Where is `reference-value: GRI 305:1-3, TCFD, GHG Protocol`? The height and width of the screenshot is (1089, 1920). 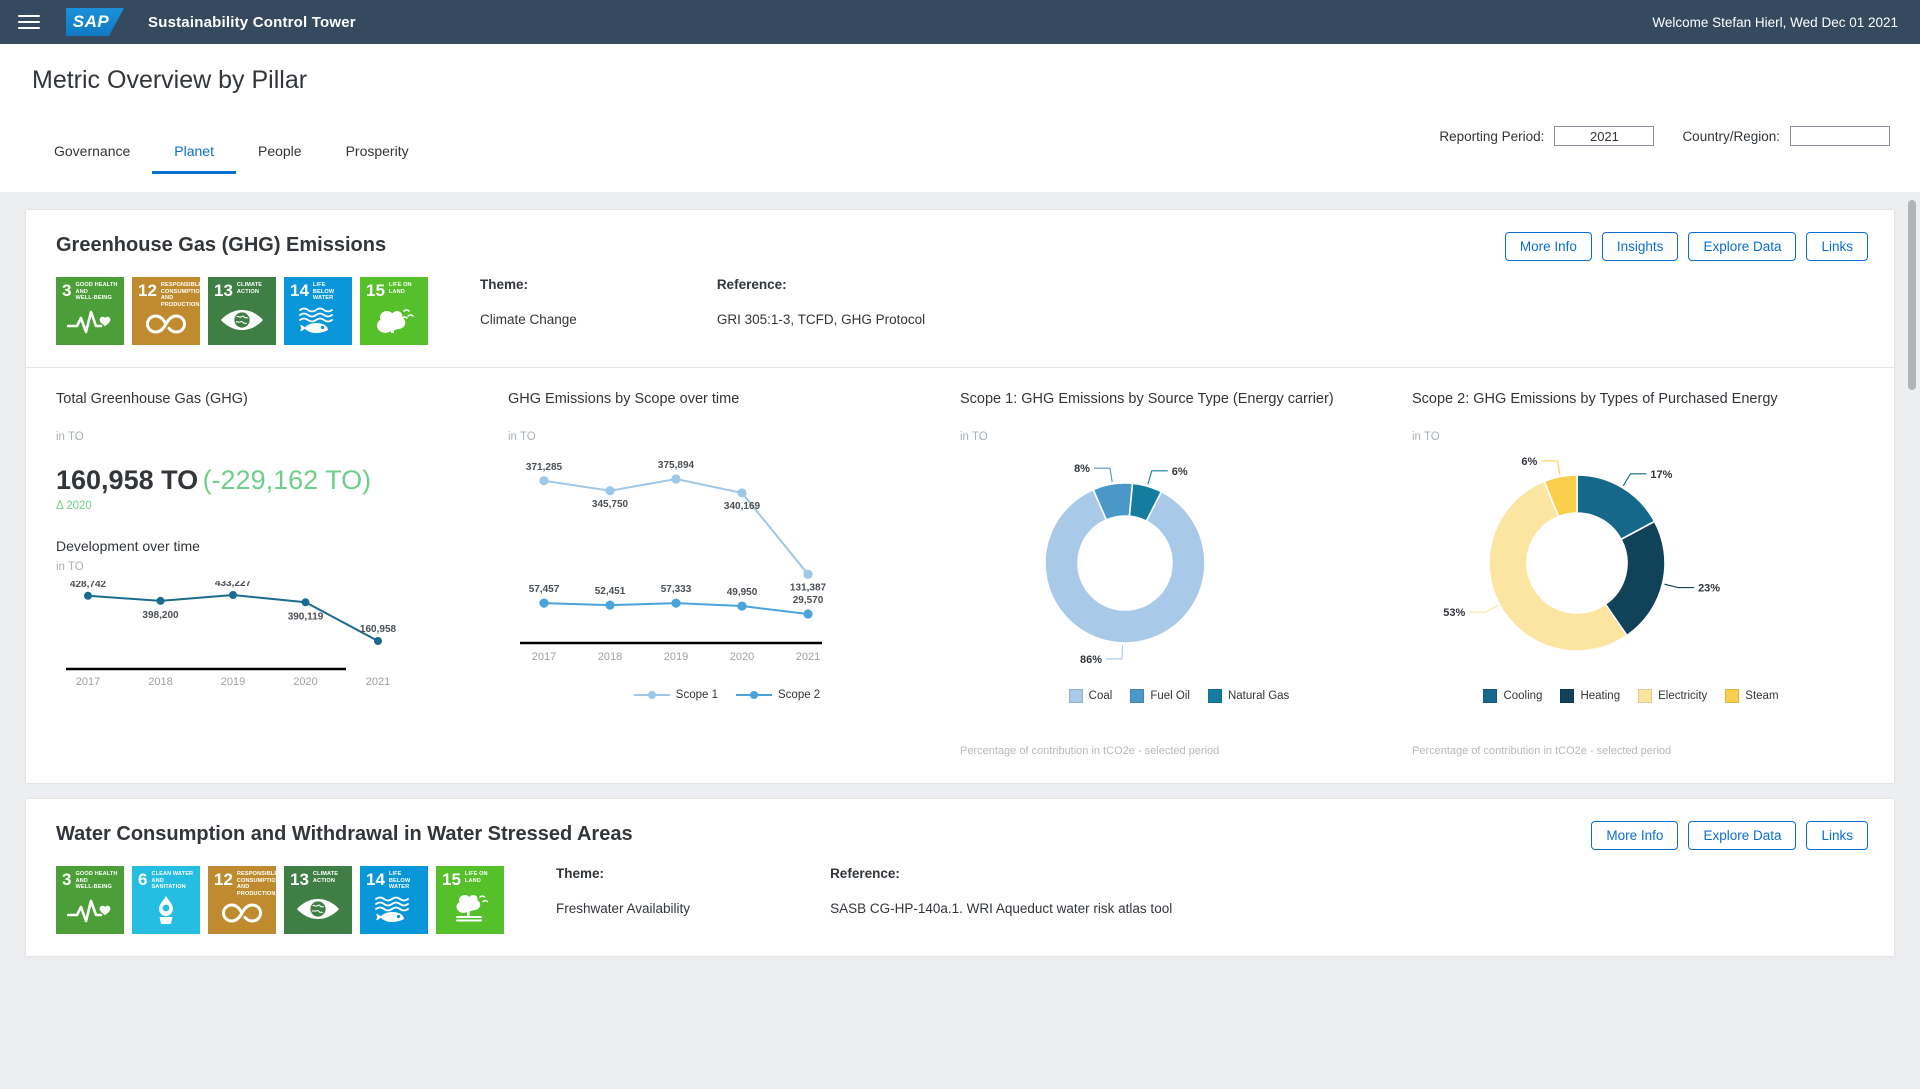
reference-value: GRI 305:1-3, TCFD, GHG Protocol is located at coordinates (821, 319).